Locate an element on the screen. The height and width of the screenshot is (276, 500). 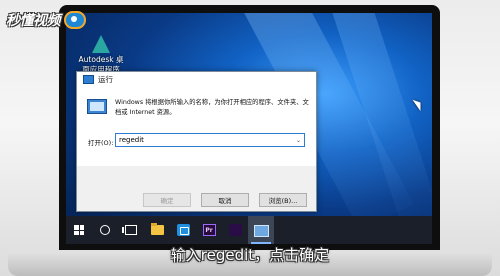
taskbar: Pr is located at coordinates (249, 230).